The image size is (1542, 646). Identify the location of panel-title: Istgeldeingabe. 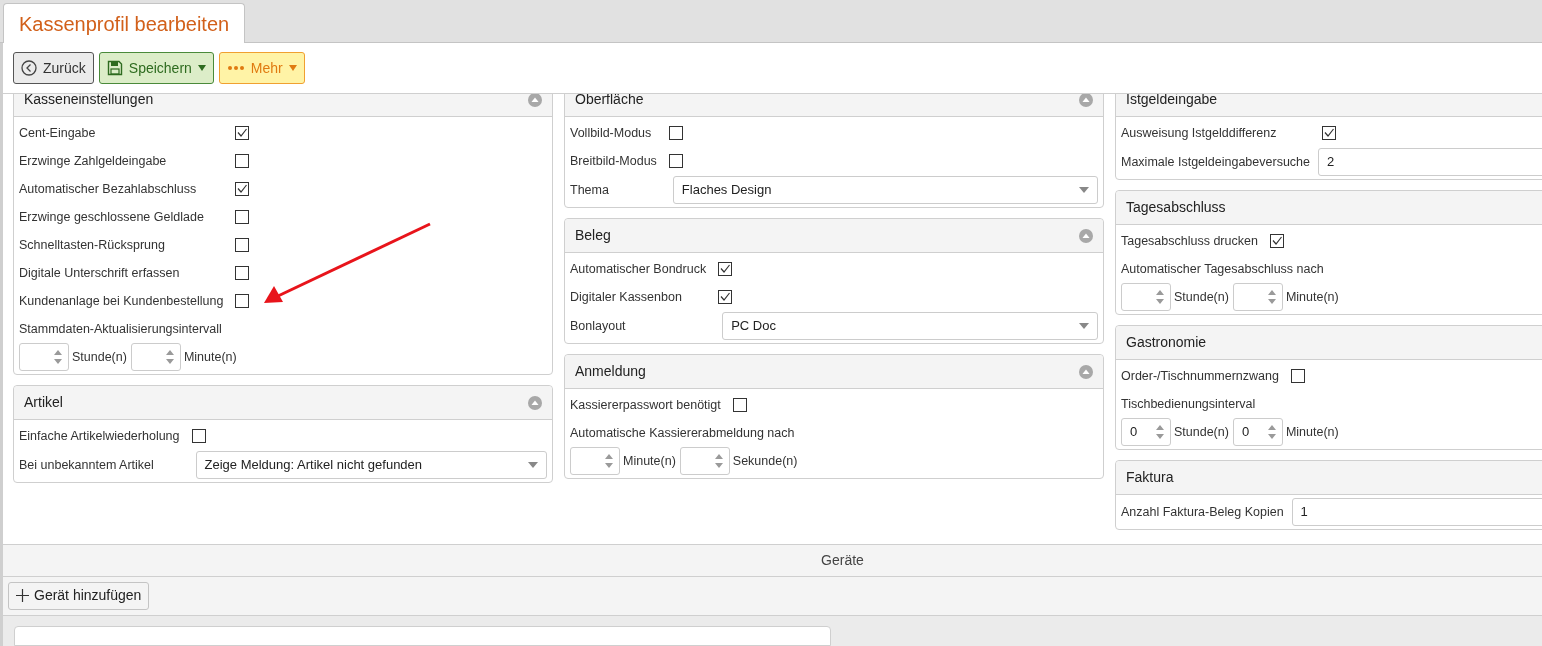
(1172, 102).